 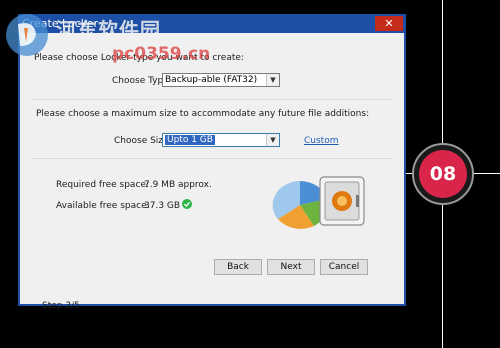 What do you see at coordinates (238, 267) in the screenshot?
I see `back-button: Back` at bounding box center [238, 267].